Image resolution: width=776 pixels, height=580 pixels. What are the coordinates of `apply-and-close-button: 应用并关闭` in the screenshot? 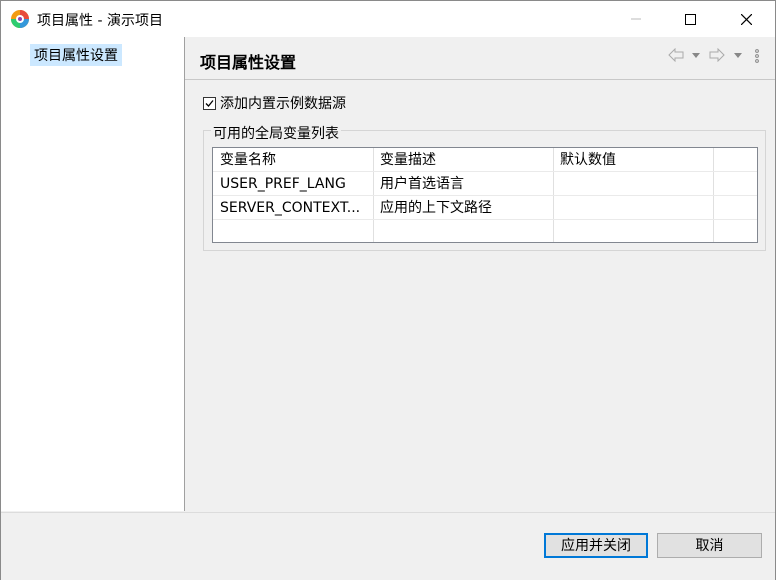 It's located at (596, 545).